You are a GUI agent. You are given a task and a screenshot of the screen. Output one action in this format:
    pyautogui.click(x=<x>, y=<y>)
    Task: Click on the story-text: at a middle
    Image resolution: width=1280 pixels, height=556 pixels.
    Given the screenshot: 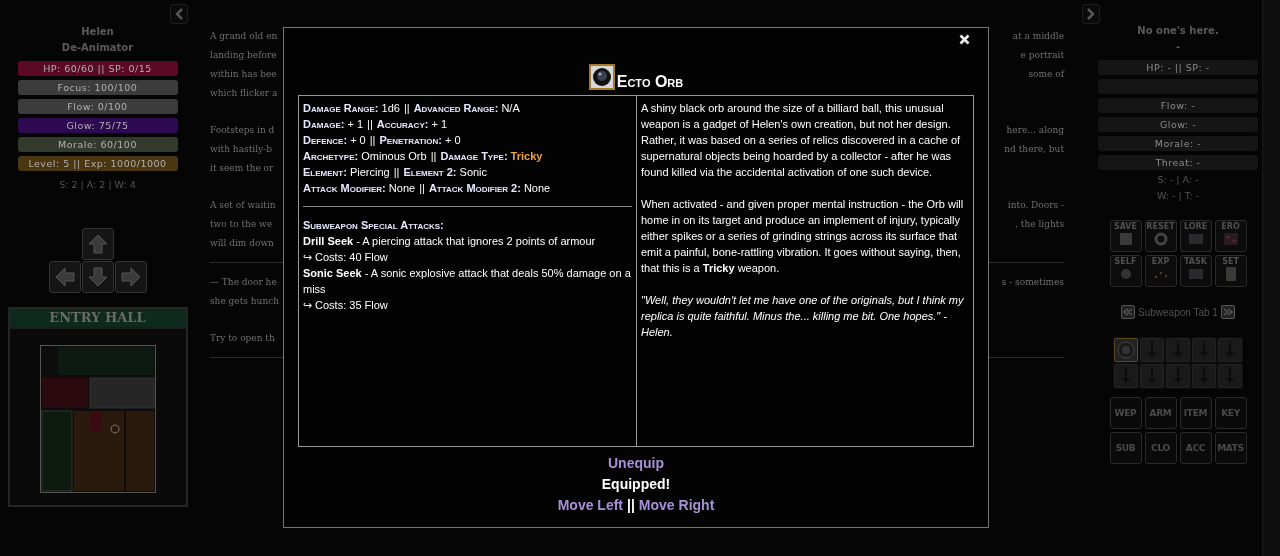 What is the action you would take?
    pyautogui.click(x=1038, y=36)
    